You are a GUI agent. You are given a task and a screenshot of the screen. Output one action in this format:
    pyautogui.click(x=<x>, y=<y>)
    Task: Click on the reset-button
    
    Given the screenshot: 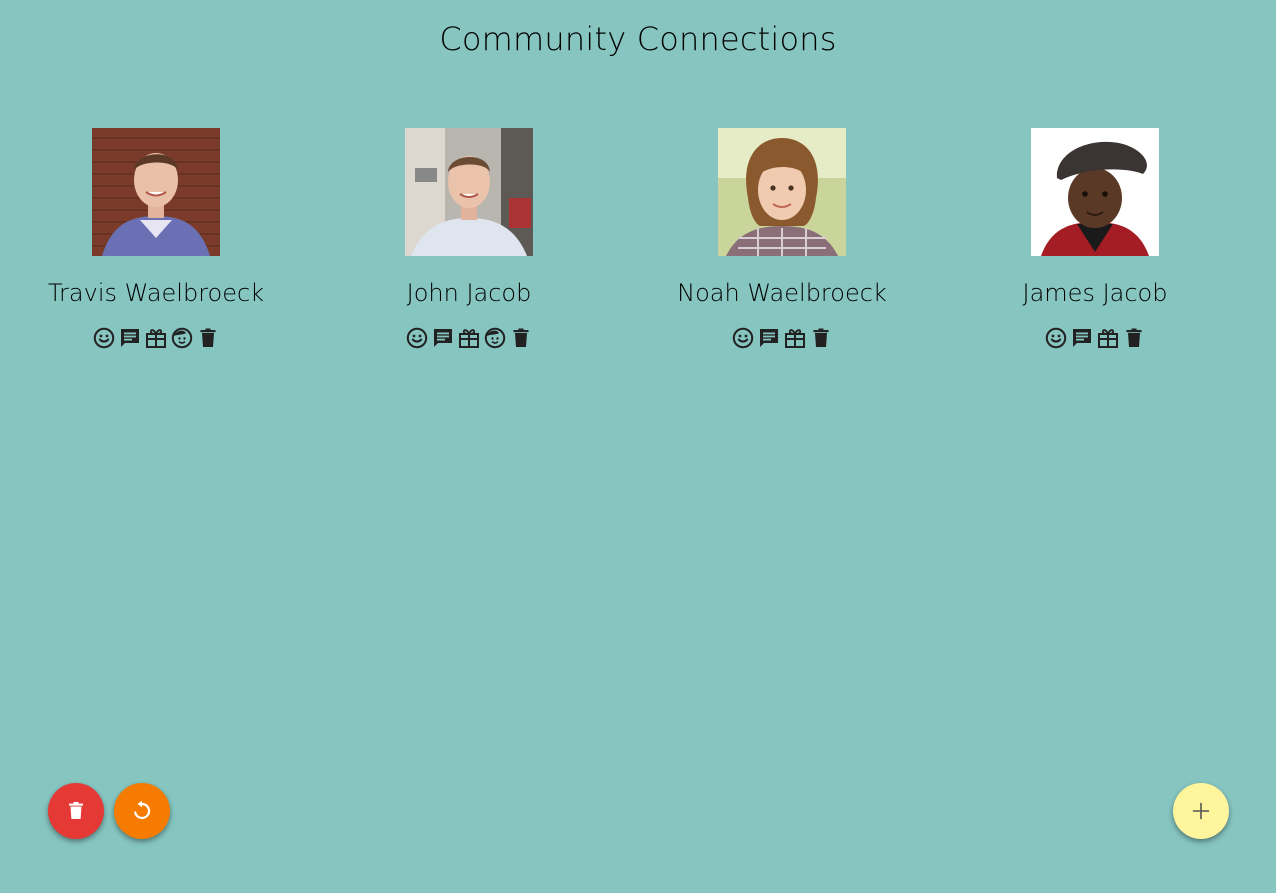 What is the action you would take?
    pyautogui.click(x=142, y=811)
    